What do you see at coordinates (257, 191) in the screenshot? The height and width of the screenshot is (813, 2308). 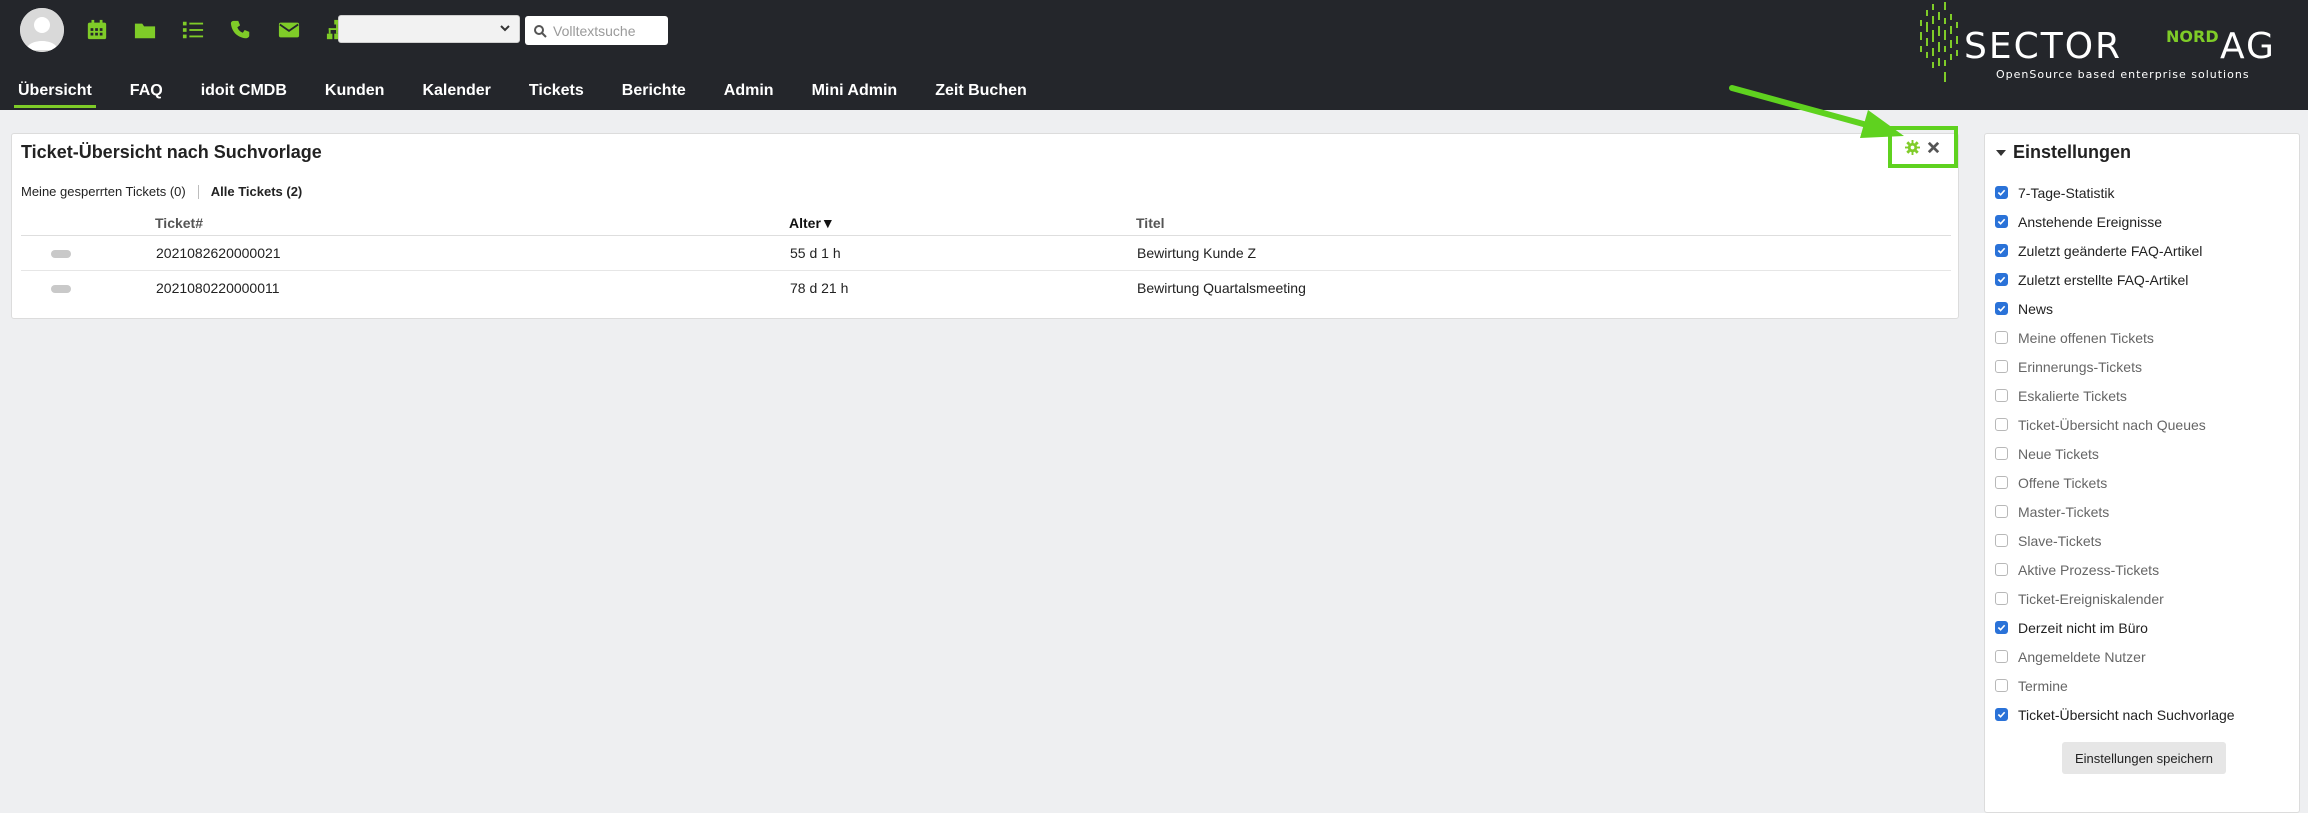 I see `filter-all-tickets: Alle Tickets (2)` at bounding box center [257, 191].